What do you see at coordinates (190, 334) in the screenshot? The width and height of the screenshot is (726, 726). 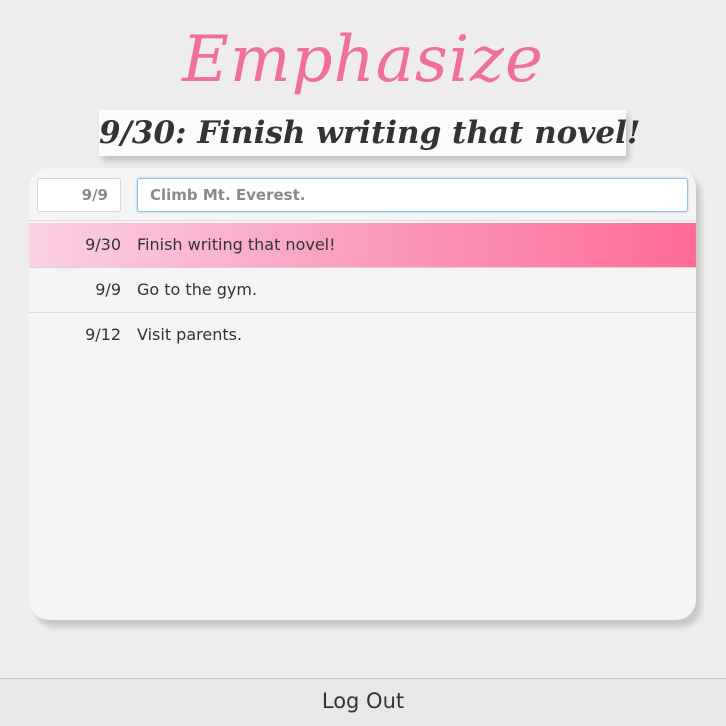 I see `task-text: Visit parents.` at bounding box center [190, 334].